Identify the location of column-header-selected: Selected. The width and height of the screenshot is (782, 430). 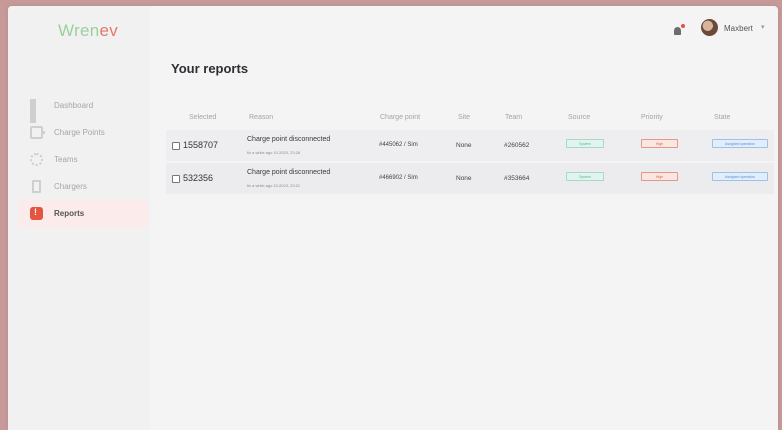
(202, 117).